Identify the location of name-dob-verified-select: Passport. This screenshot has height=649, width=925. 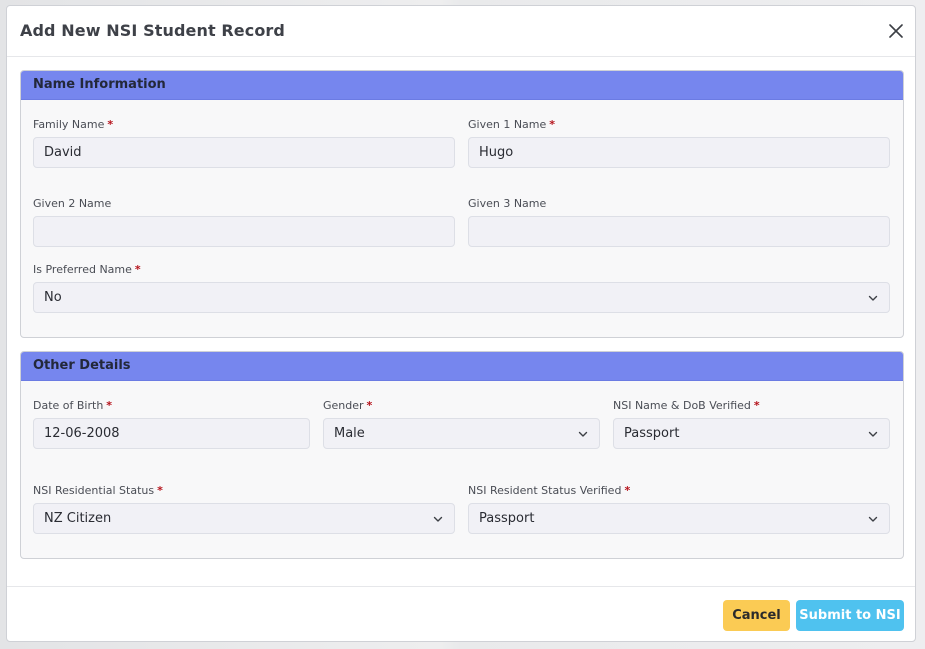
(751, 433).